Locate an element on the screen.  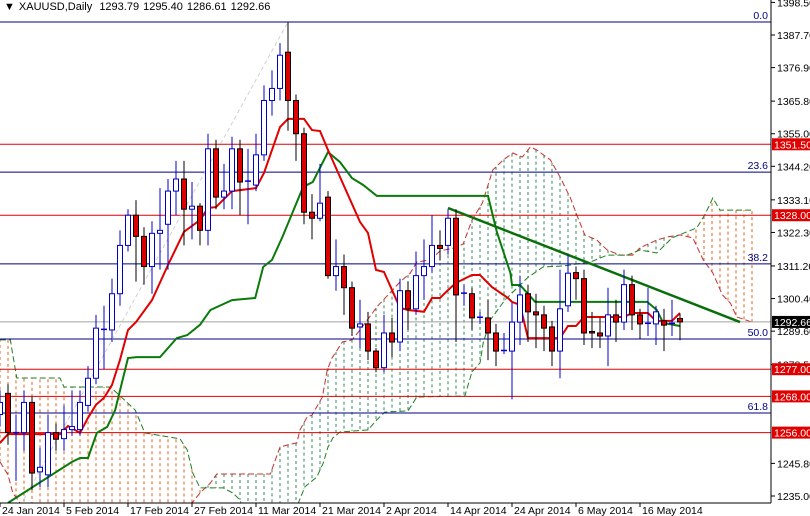
fib-level-label: 50.0 is located at coordinates (758, 333).